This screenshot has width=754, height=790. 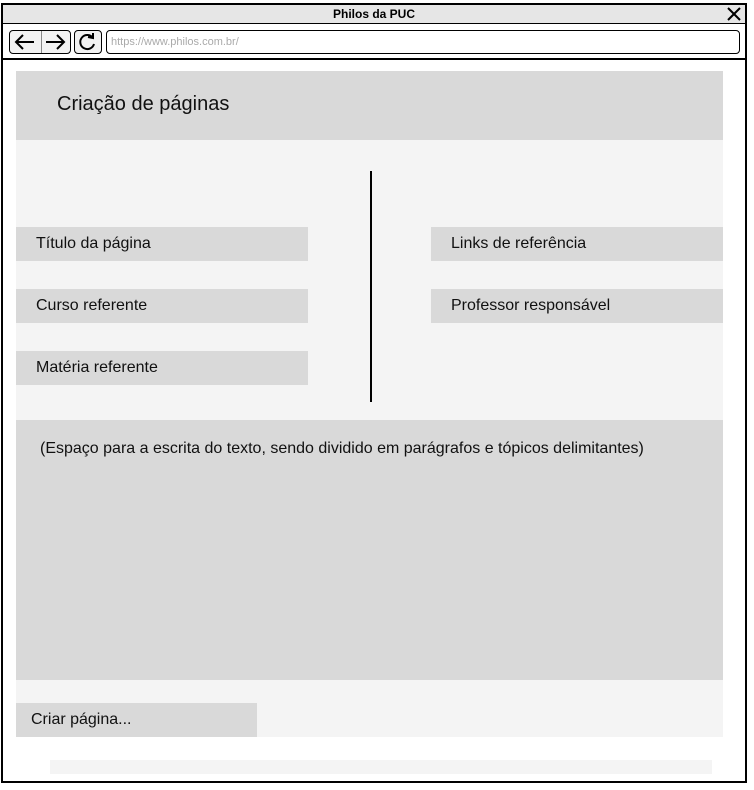 I want to click on field-label: Título da página, so click(x=93, y=243).